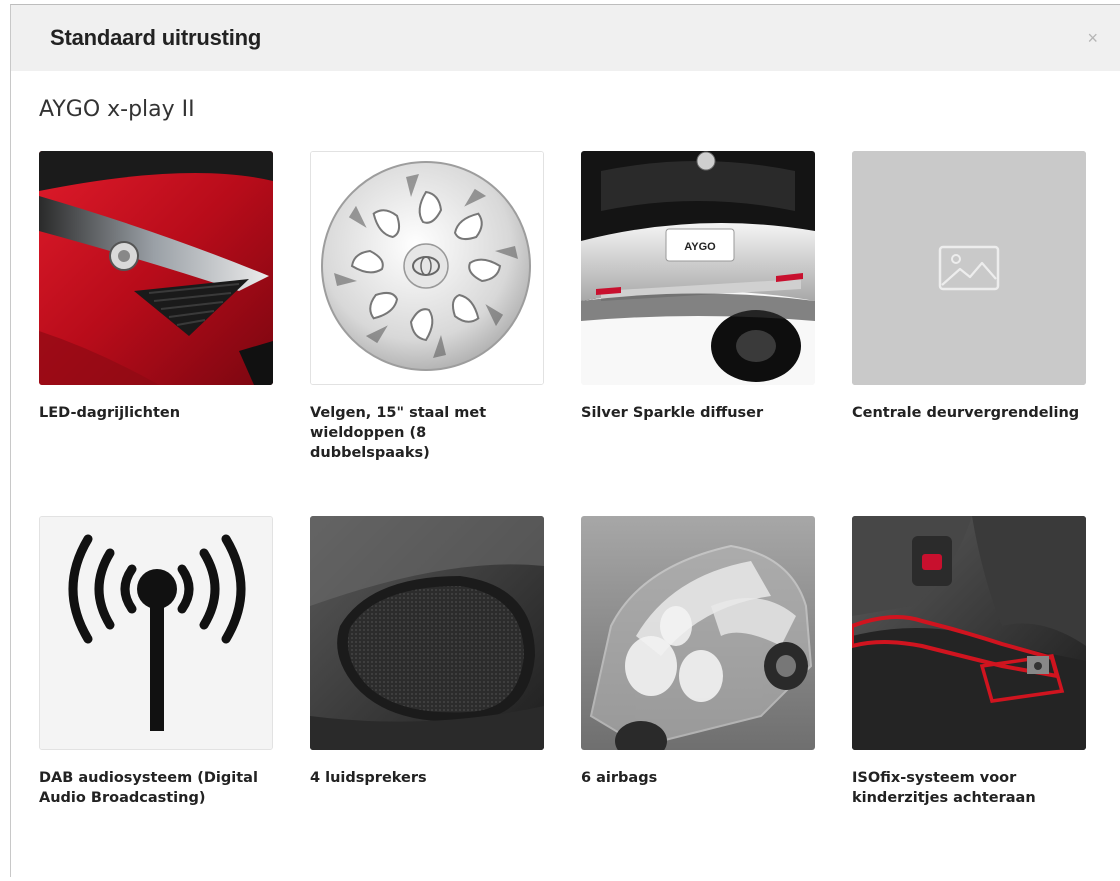  I want to click on feature-card-airbags: 6 airbags, so click(698, 698).